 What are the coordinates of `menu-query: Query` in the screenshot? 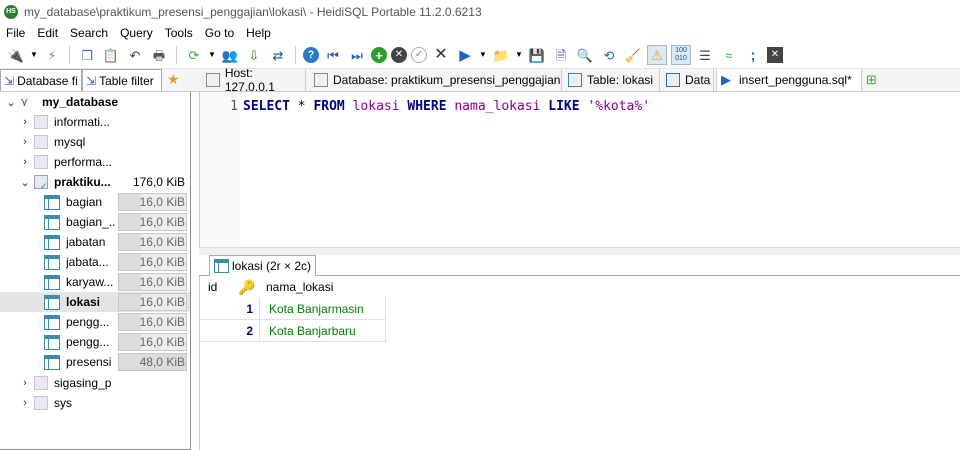 It's located at (136, 33).